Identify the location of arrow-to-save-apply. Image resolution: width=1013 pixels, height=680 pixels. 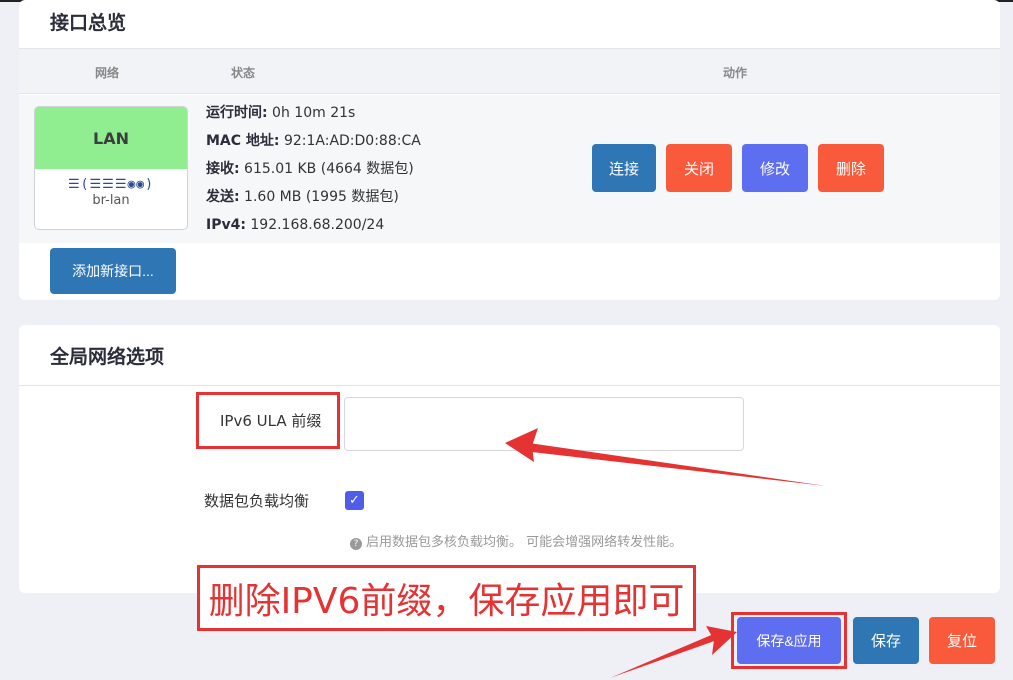
(673, 652).